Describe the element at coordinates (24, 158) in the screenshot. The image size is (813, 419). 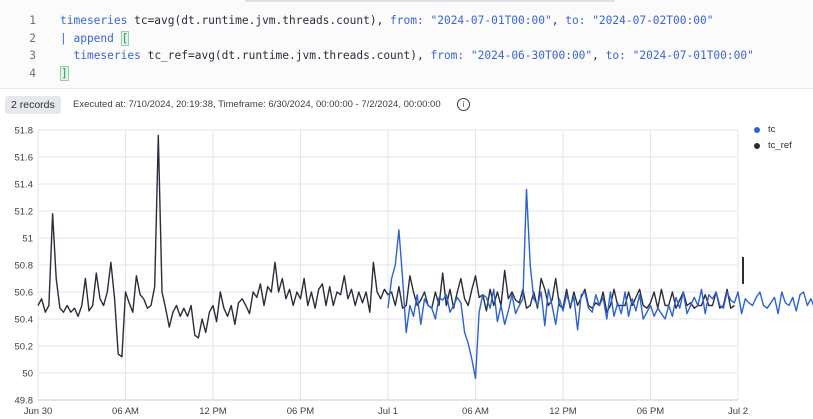
I see `y-tick-label: 51.6` at that location.